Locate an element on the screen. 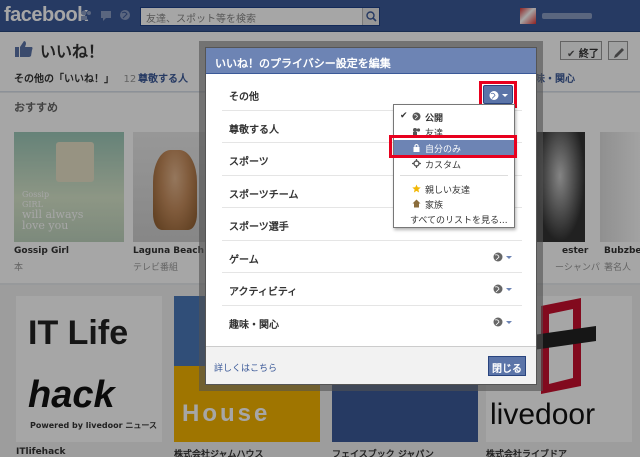  star-icon is located at coordinates (416, 188).